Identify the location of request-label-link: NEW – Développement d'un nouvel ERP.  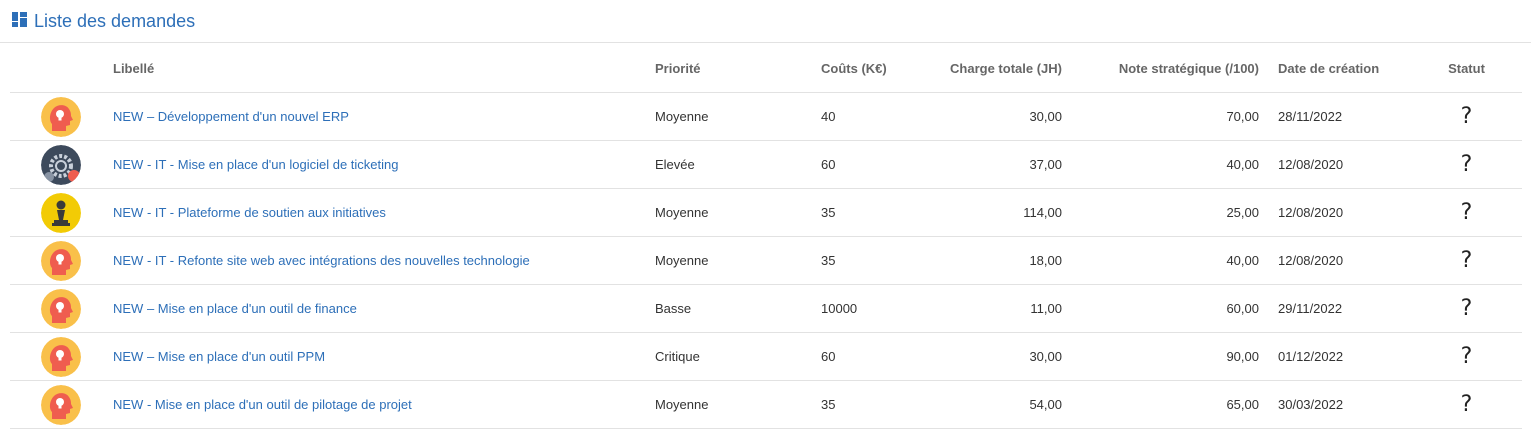
(231, 116).